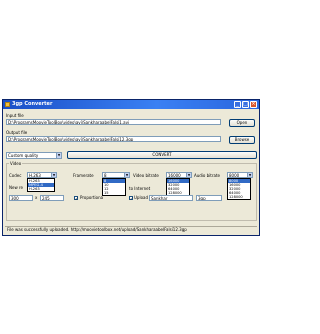 The image size is (320, 334). What do you see at coordinates (92, 197) in the screenshot?
I see `proportional-label: Proportiona` at bounding box center [92, 197].